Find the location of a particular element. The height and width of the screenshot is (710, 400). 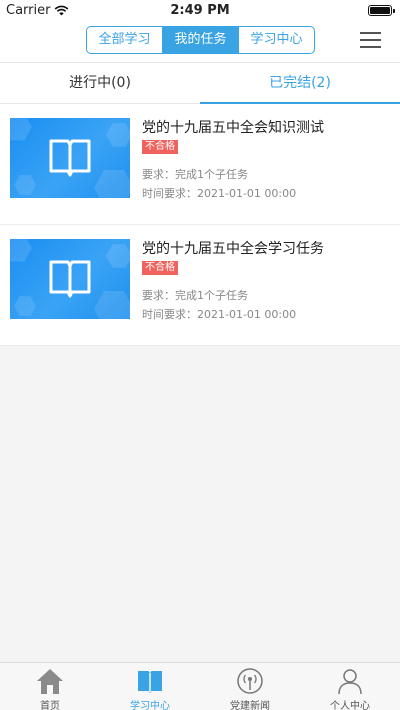

person-icon is located at coordinates (350, 682).